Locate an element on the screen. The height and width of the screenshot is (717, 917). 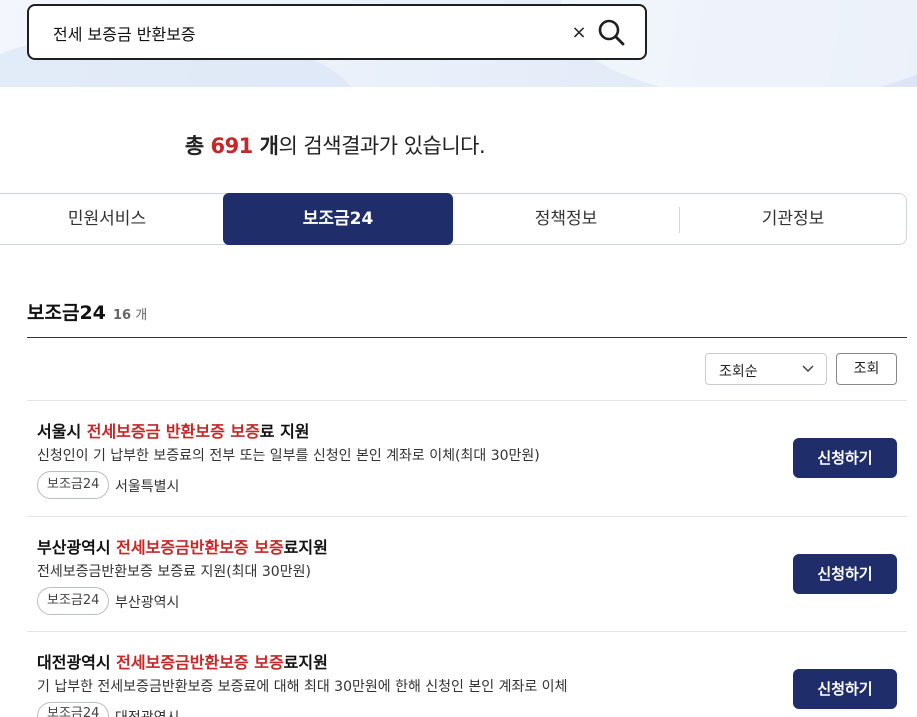
result-summary: 총 691 개의 검색결과가 있습니다. is located at coordinates (335, 145).